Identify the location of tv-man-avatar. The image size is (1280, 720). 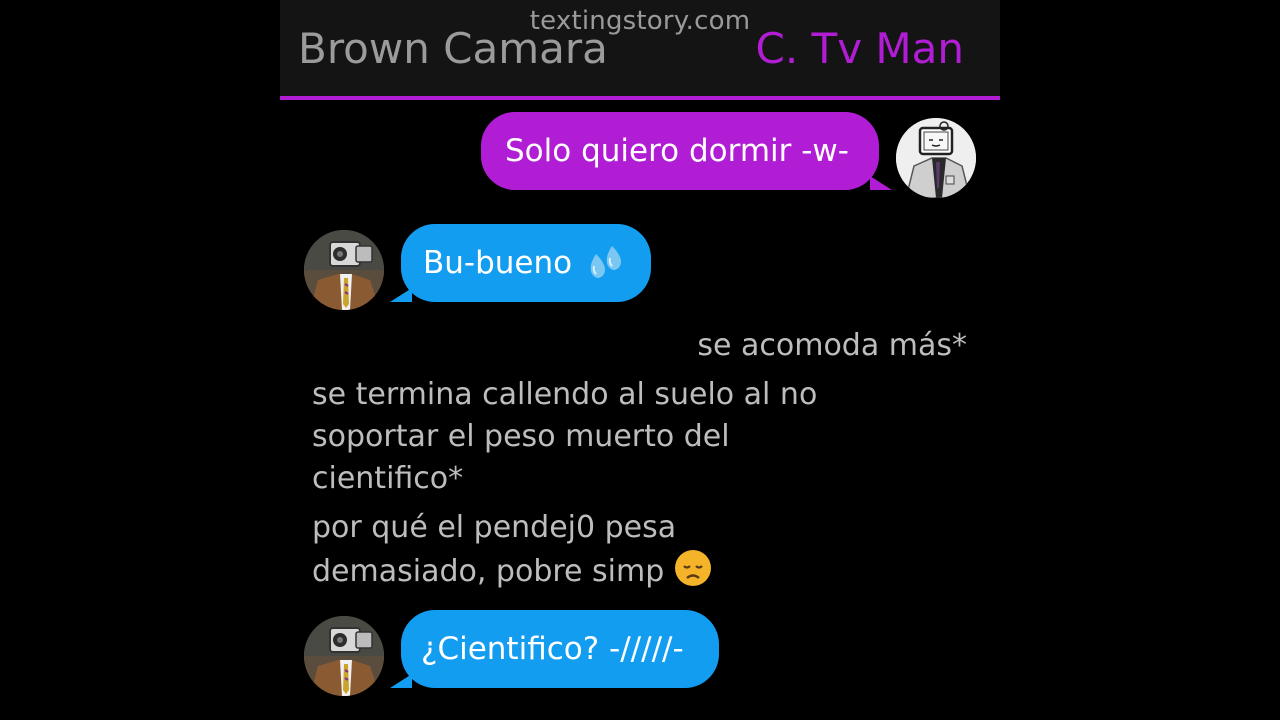
(936, 158).